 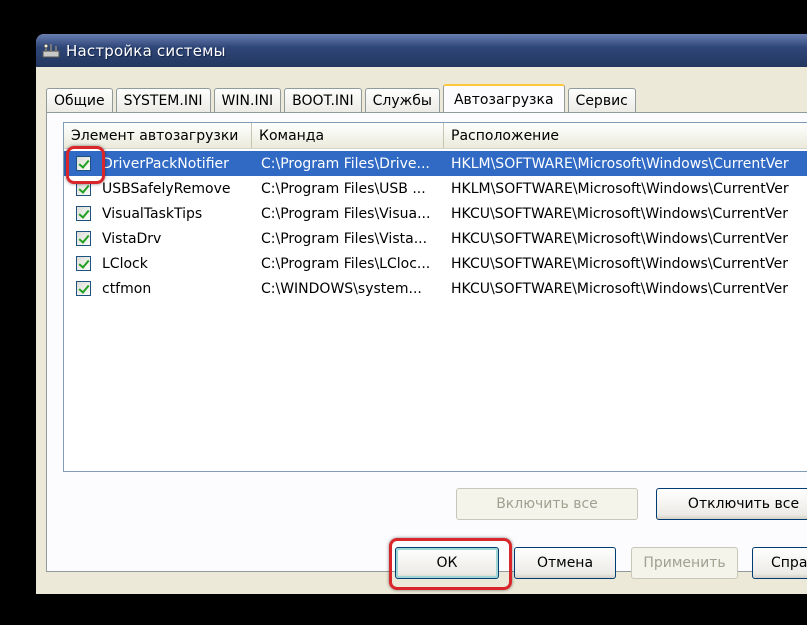 I want to click on disable-all-button: Отключить все, so click(x=731, y=504).